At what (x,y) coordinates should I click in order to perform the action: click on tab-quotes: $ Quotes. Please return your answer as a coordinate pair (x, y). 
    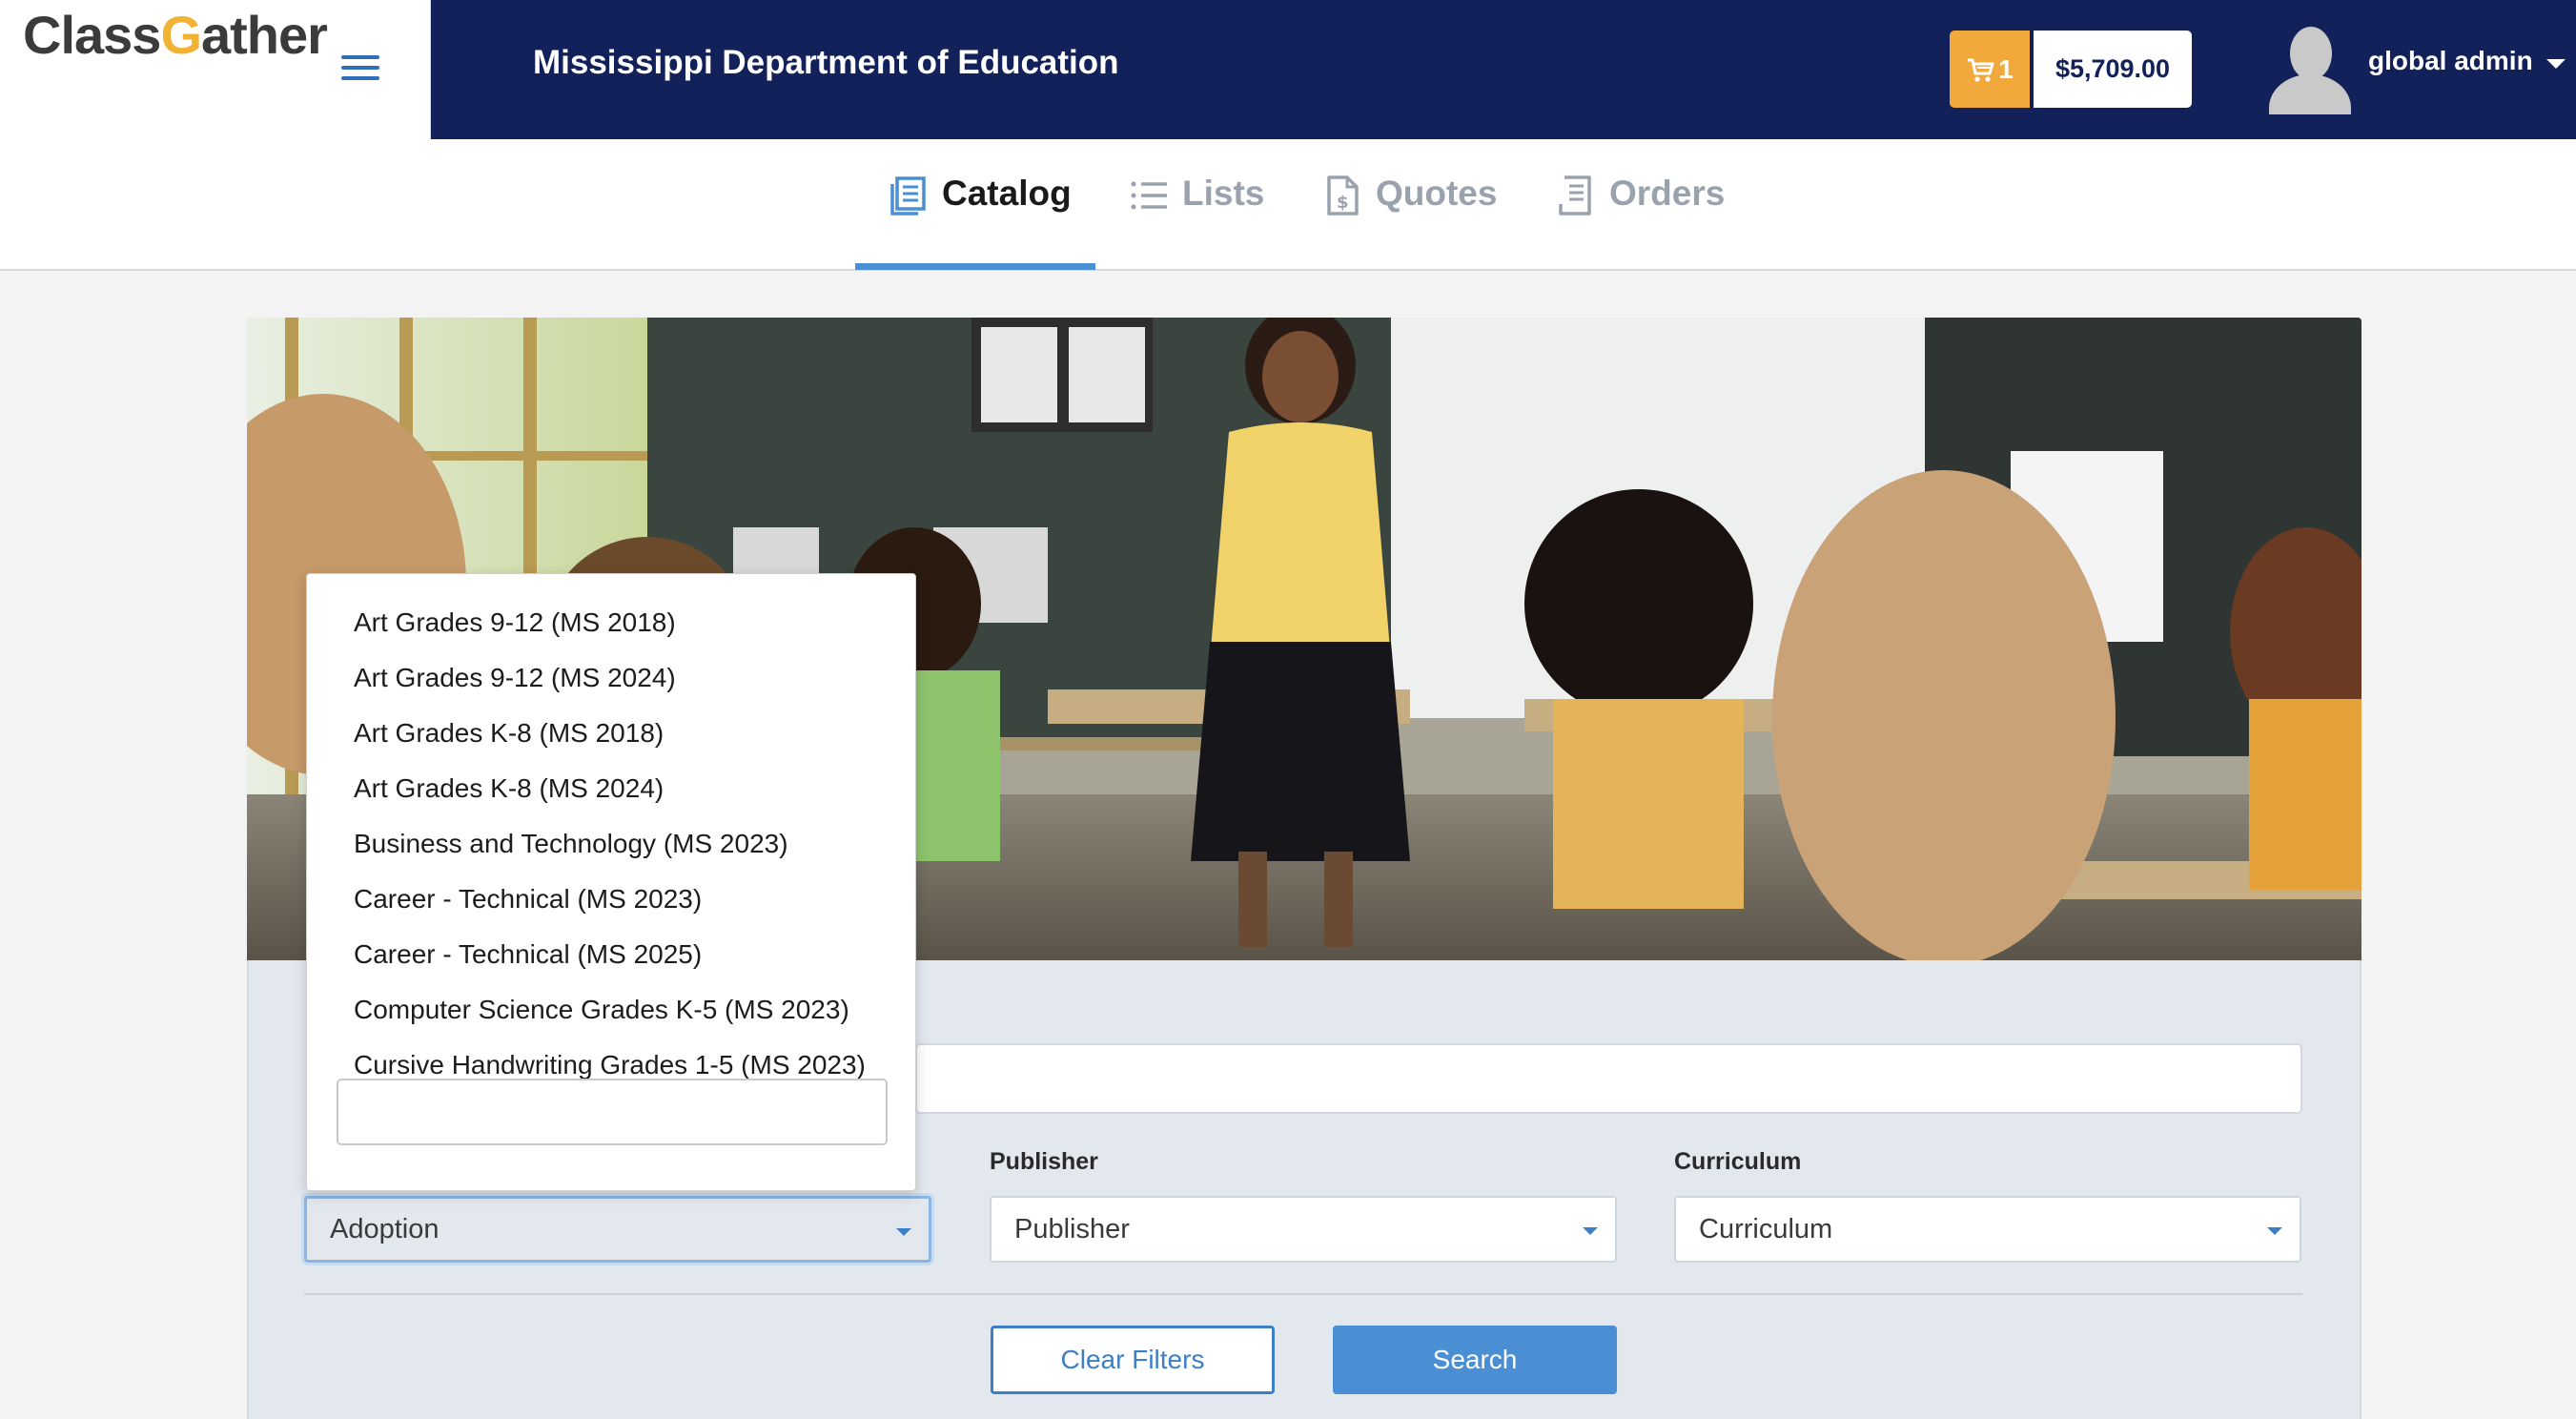
    Looking at the image, I should click on (1409, 223).